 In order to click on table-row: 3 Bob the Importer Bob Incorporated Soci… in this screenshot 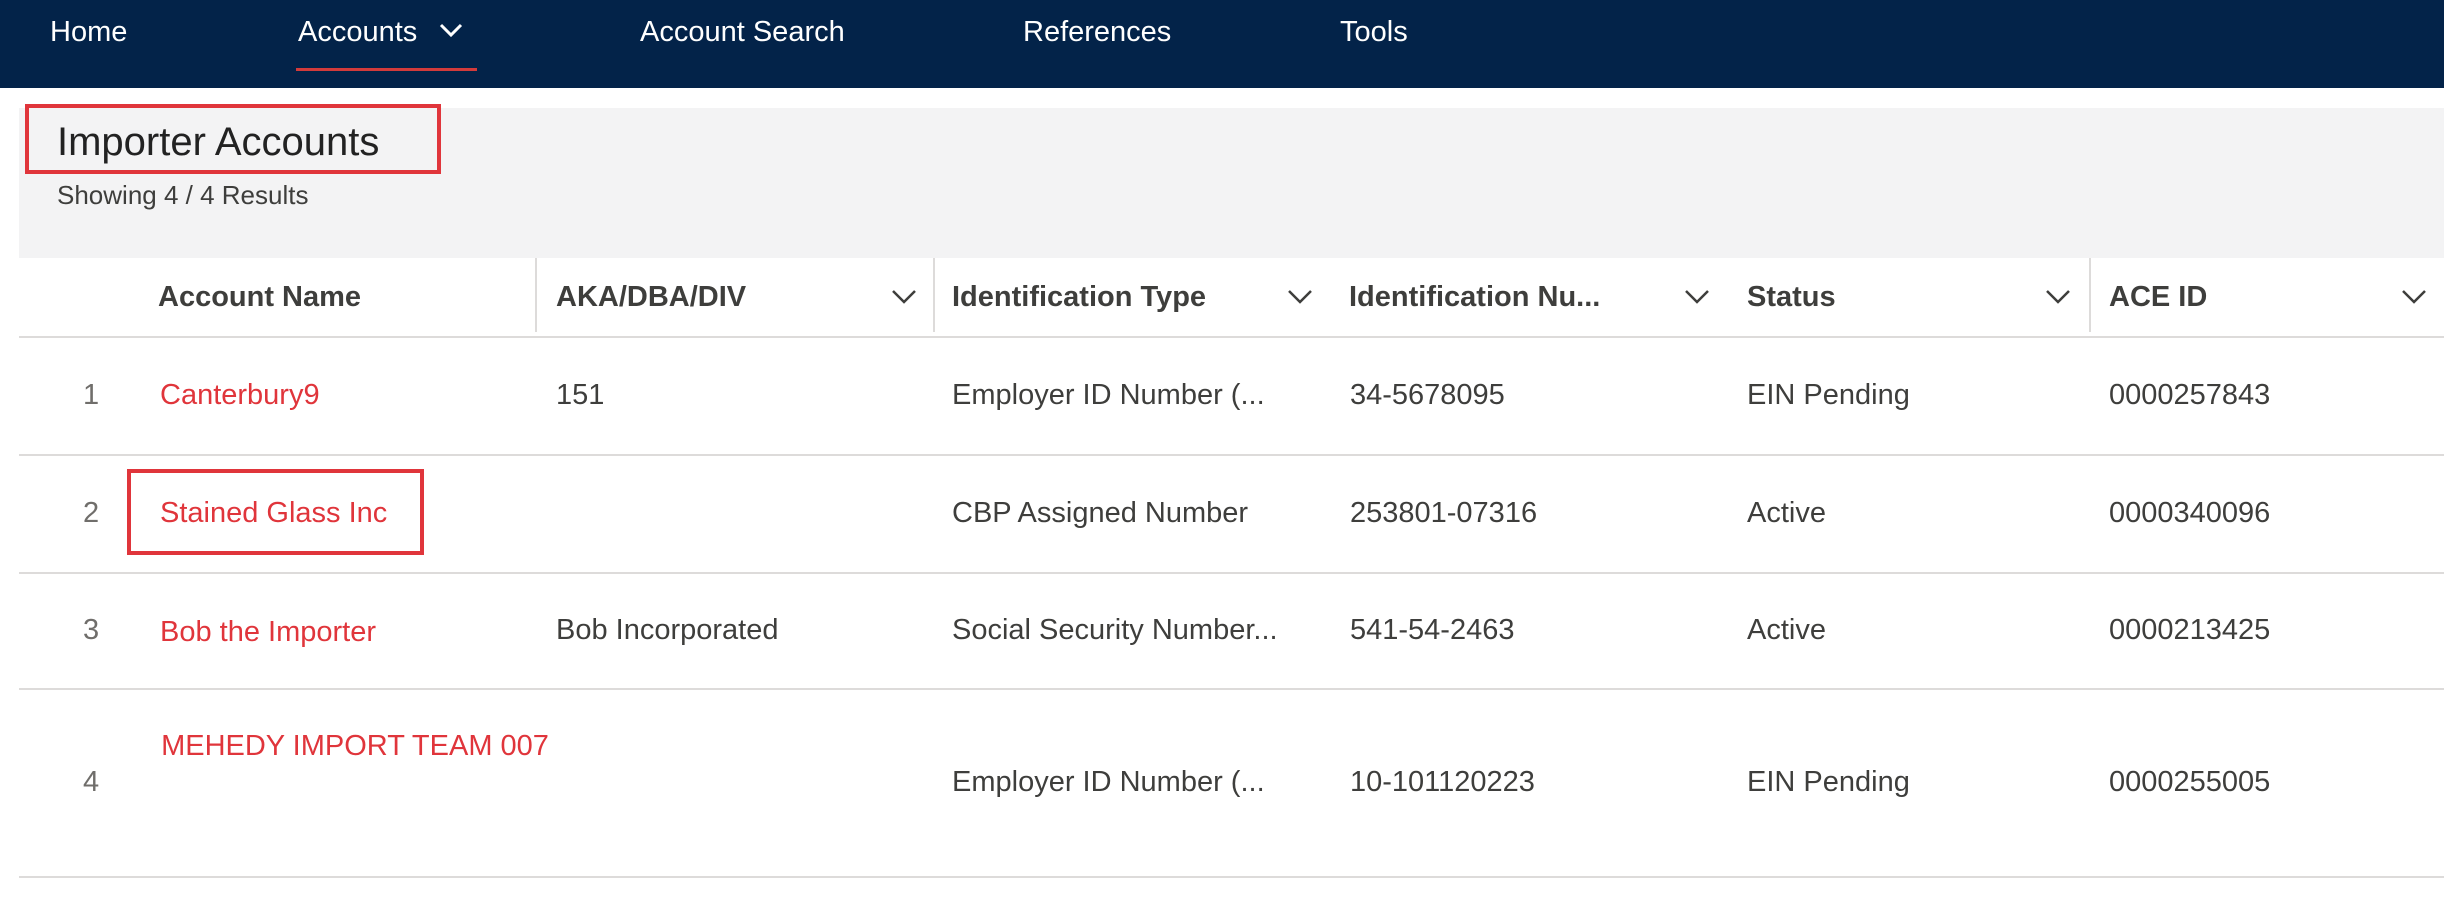, I will do `click(1231, 632)`.